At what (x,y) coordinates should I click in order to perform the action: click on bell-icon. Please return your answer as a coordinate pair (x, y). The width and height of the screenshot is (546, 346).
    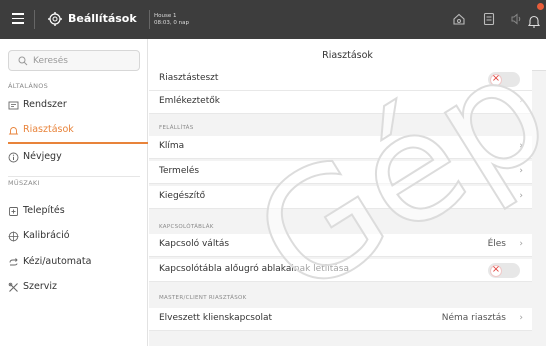
    Looking at the image, I should click on (534, 21).